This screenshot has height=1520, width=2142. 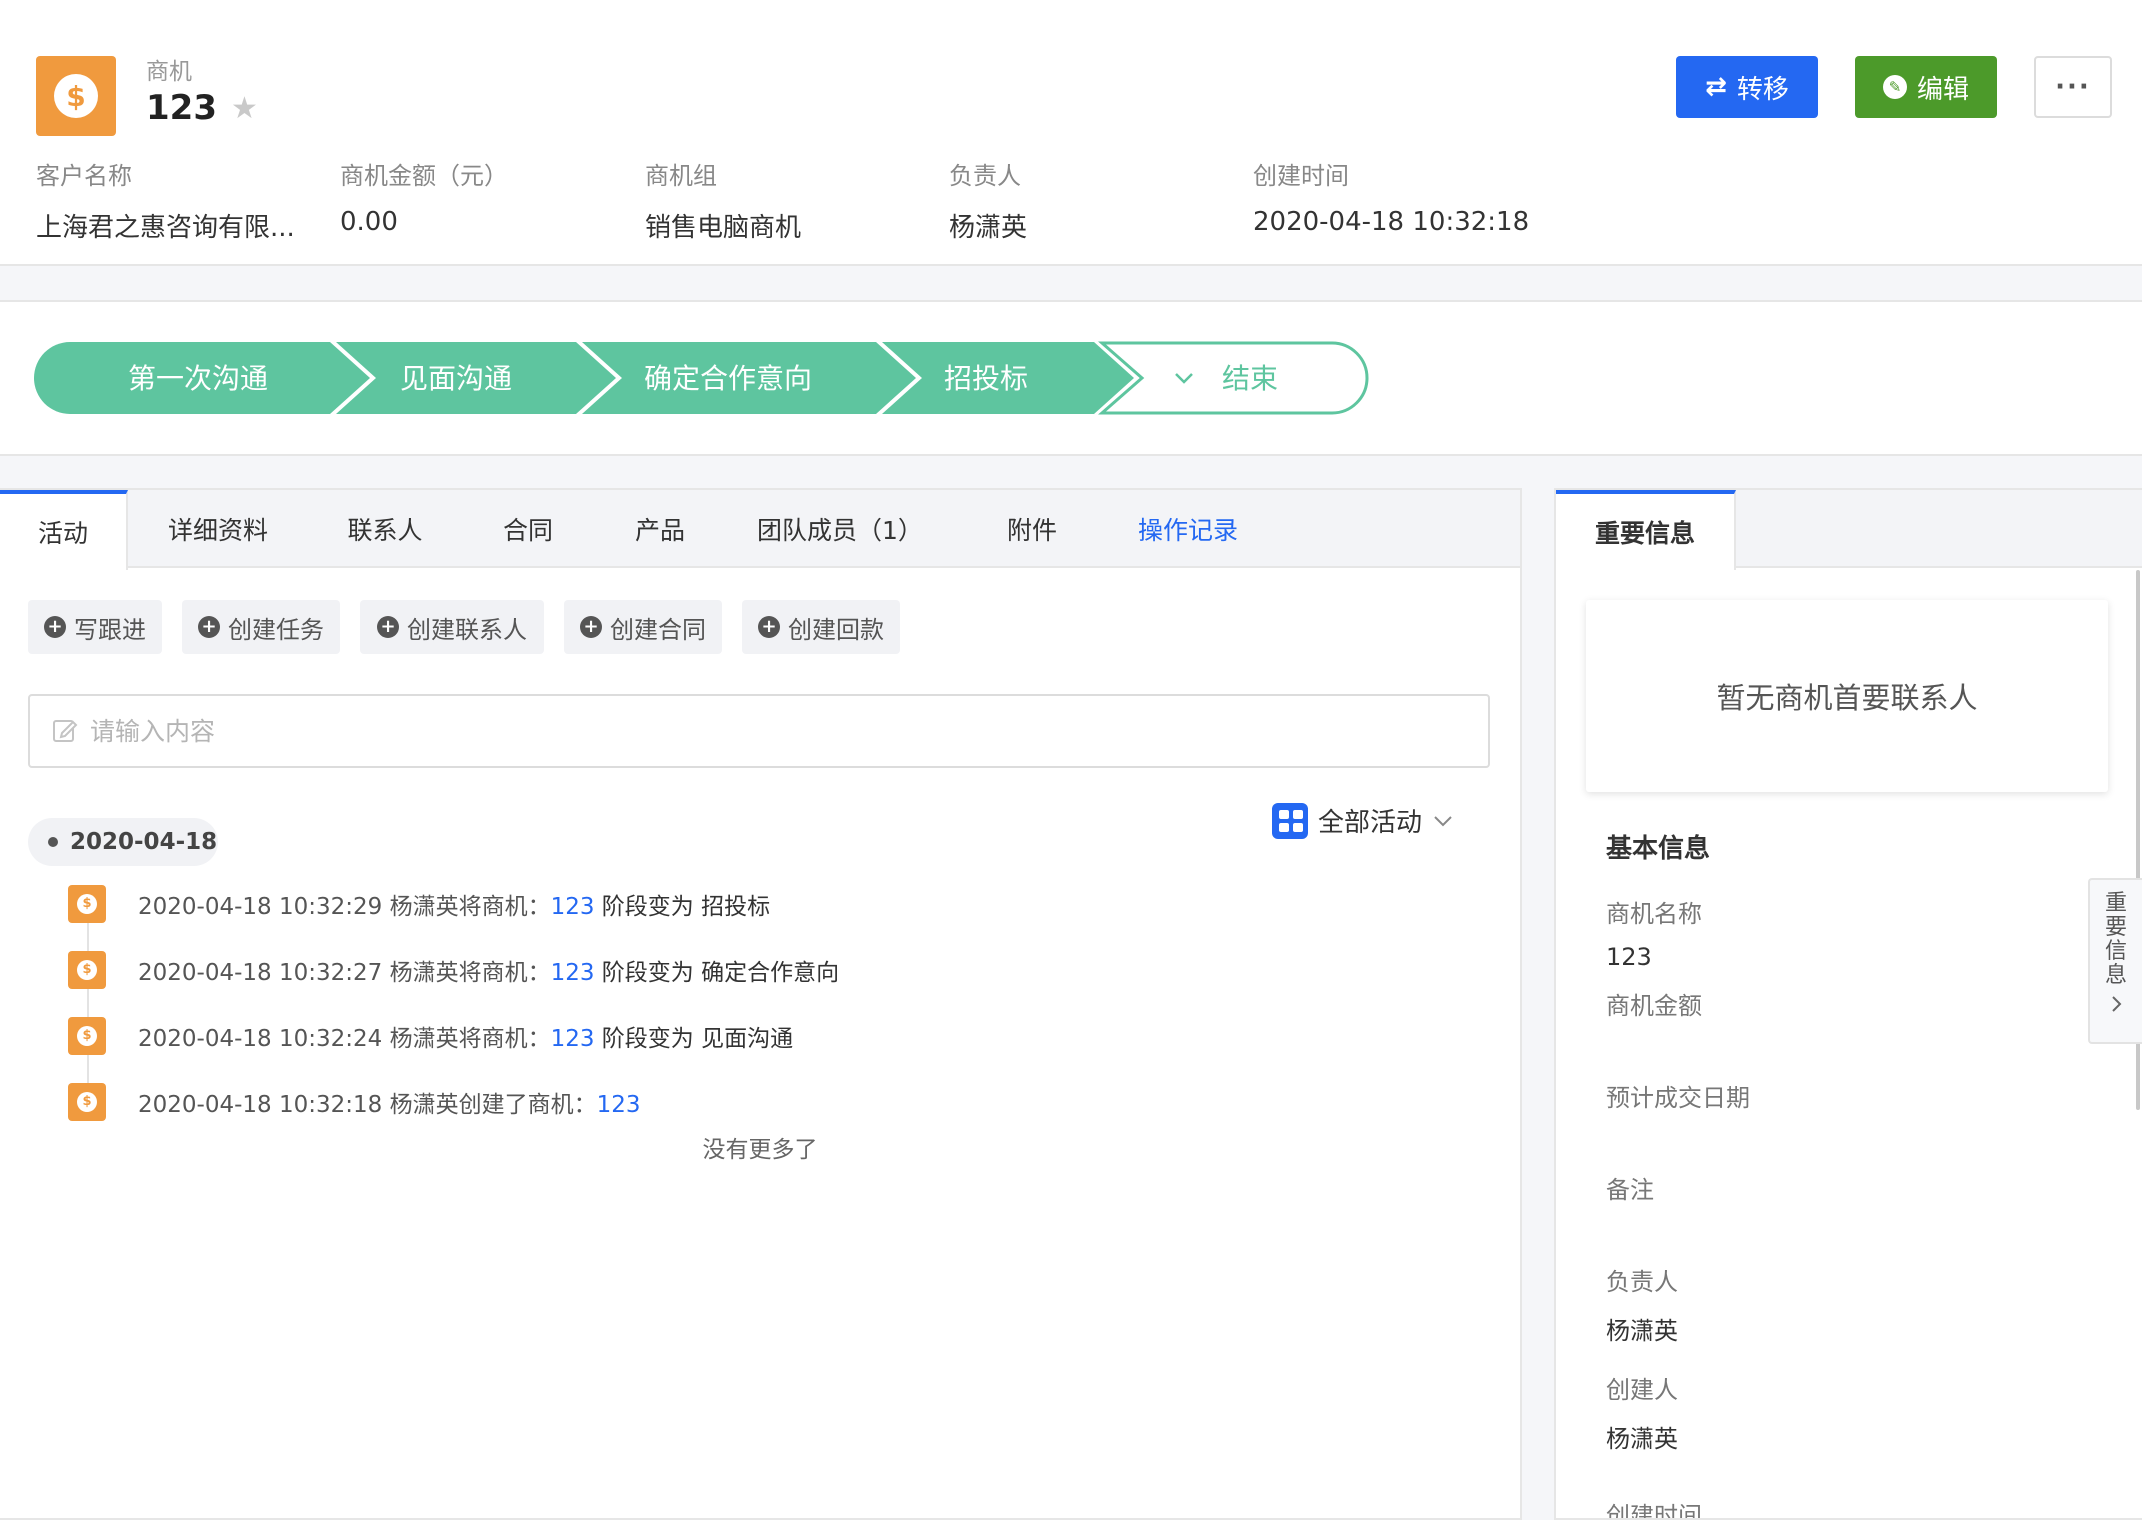 What do you see at coordinates (424, 176) in the screenshot?
I see `info-label: 商机金额（元）` at bounding box center [424, 176].